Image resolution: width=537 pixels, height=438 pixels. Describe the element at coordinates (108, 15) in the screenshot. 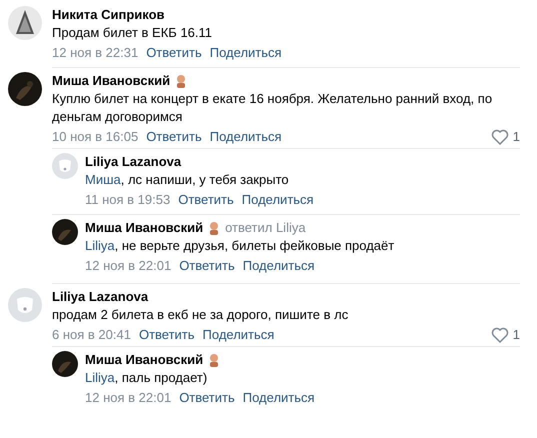

I see `author-name: Никита Сиприков` at that location.